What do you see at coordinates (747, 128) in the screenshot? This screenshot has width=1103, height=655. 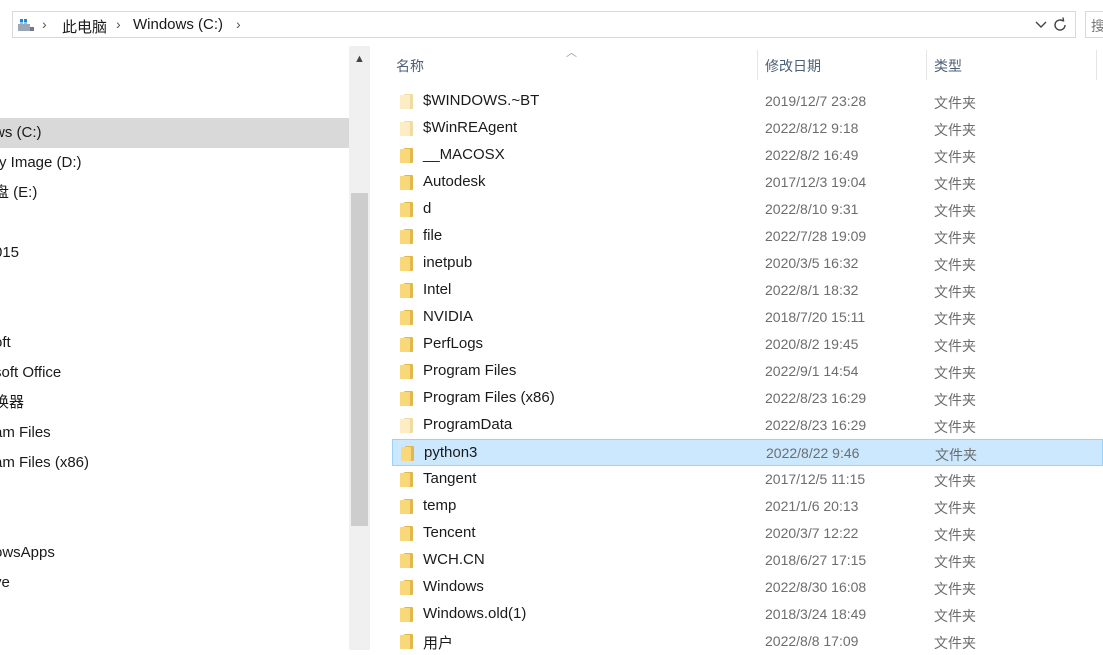 I see `file-row: $WinREAgent 2022/8/12 9:18 文件夹` at bounding box center [747, 128].